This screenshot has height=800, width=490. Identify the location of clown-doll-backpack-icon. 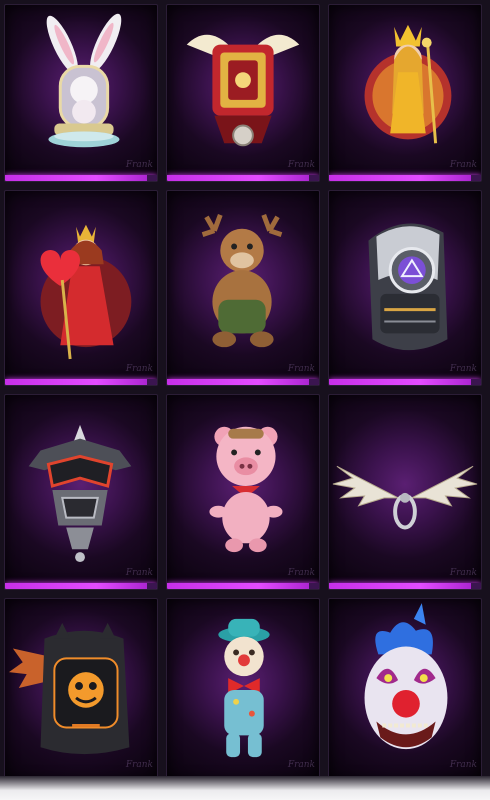
(244, 688).